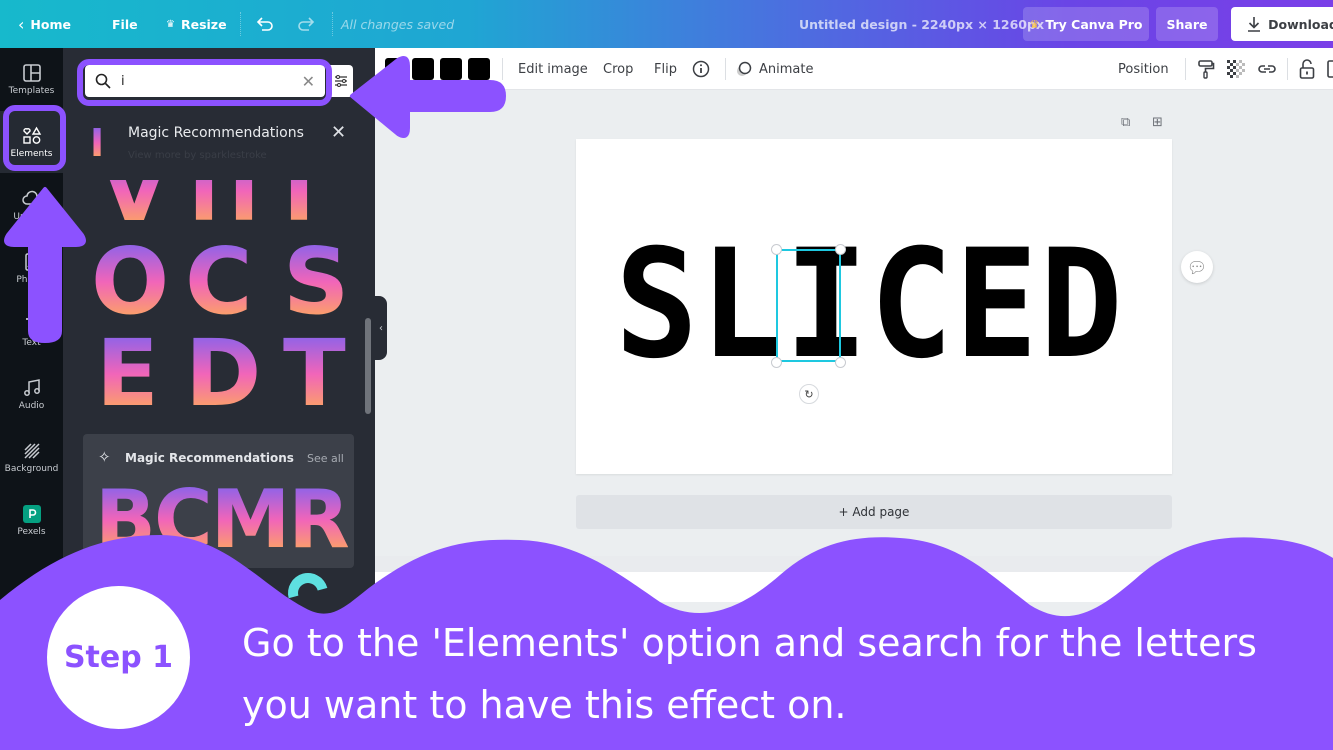  What do you see at coordinates (314, 374) in the screenshot?
I see `letter-tile: T` at bounding box center [314, 374].